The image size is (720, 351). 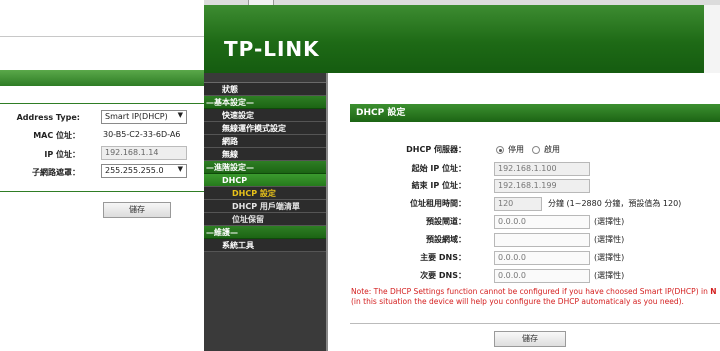 I want to click on section-bar, so click(x=102, y=78).